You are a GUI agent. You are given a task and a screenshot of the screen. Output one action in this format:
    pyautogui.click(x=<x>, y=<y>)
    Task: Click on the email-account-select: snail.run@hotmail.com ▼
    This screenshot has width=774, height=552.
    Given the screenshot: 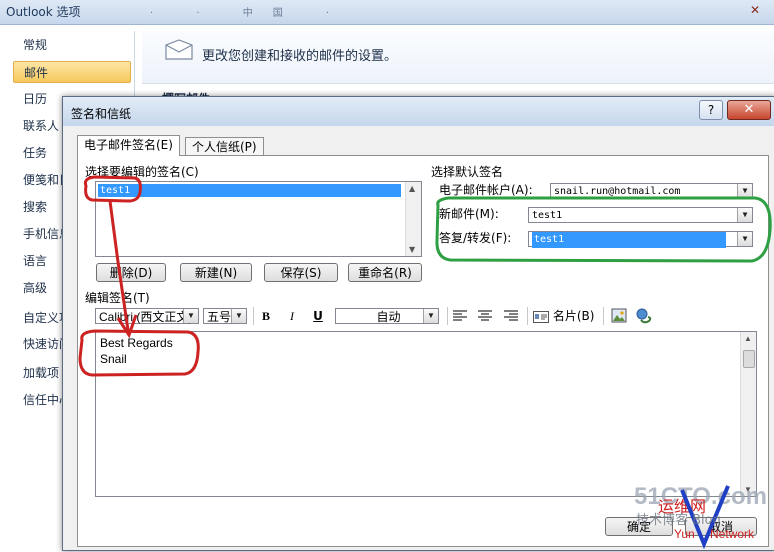 What is the action you would take?
    pyautogui.click(x=651, y=191)
    